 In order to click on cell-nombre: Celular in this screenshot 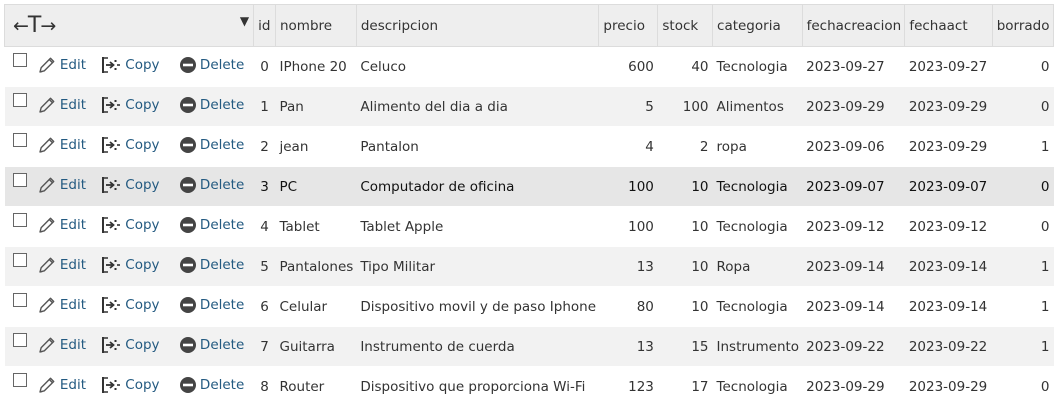, I will do `click(316, 306)`.